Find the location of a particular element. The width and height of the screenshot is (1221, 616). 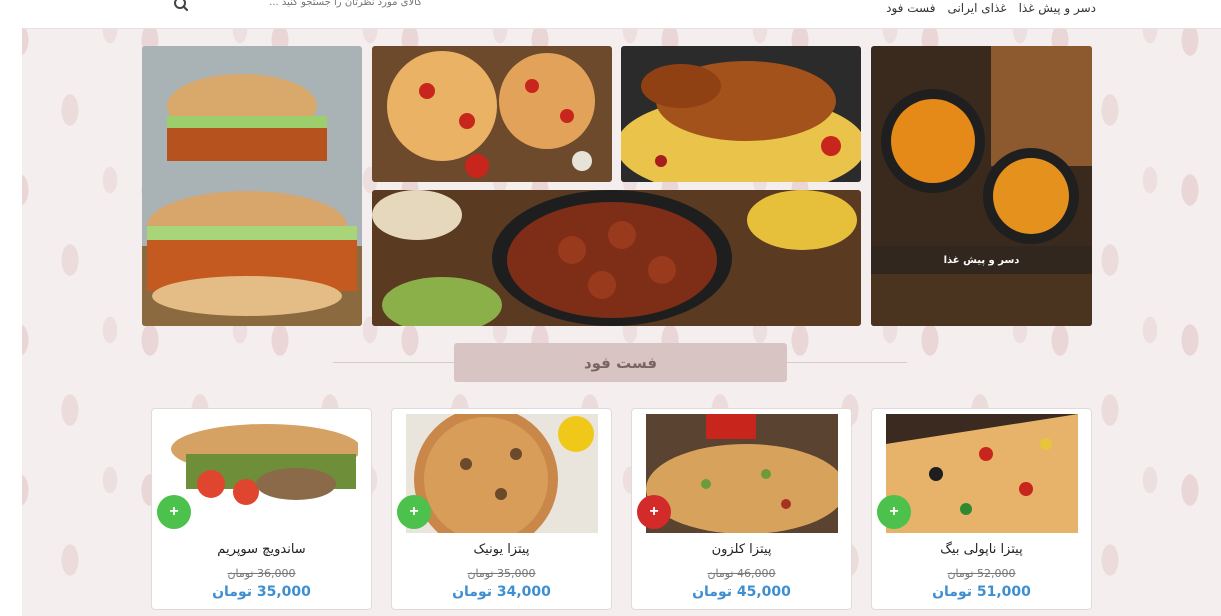

product-old-price: 52,000 تومان is located at coordinates (981, 573).